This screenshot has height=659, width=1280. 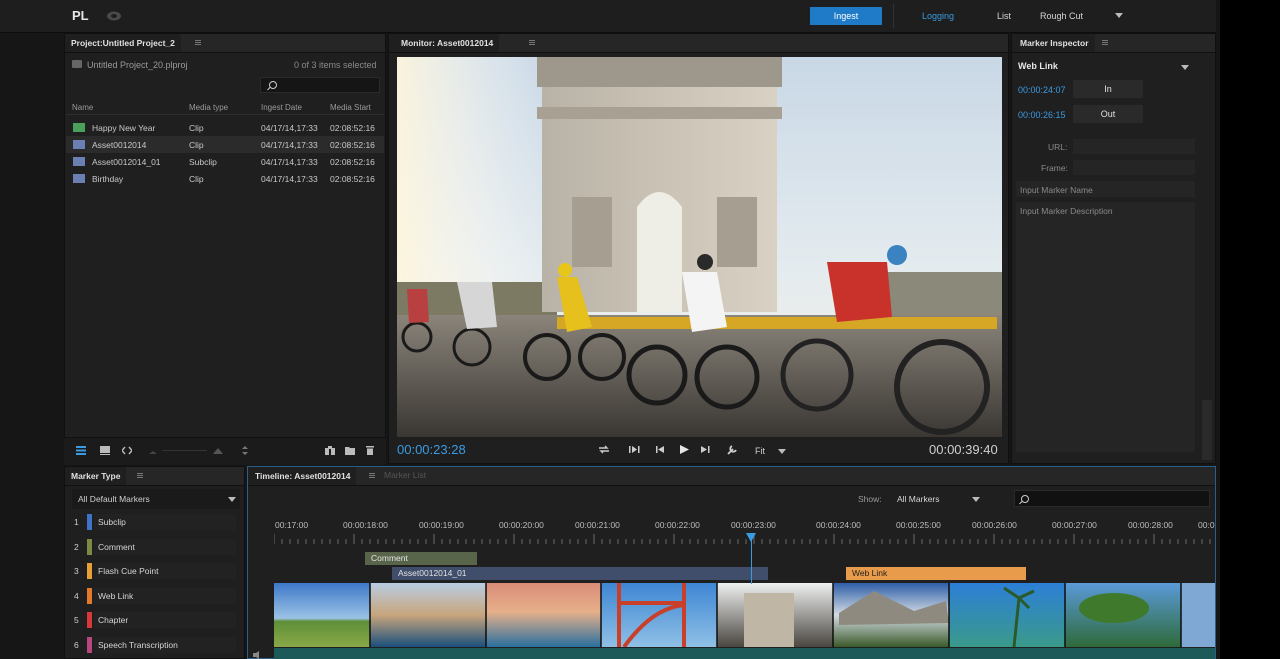 I want to click on marker-filter-select: All Default Markers, so click(x=156, y=499).